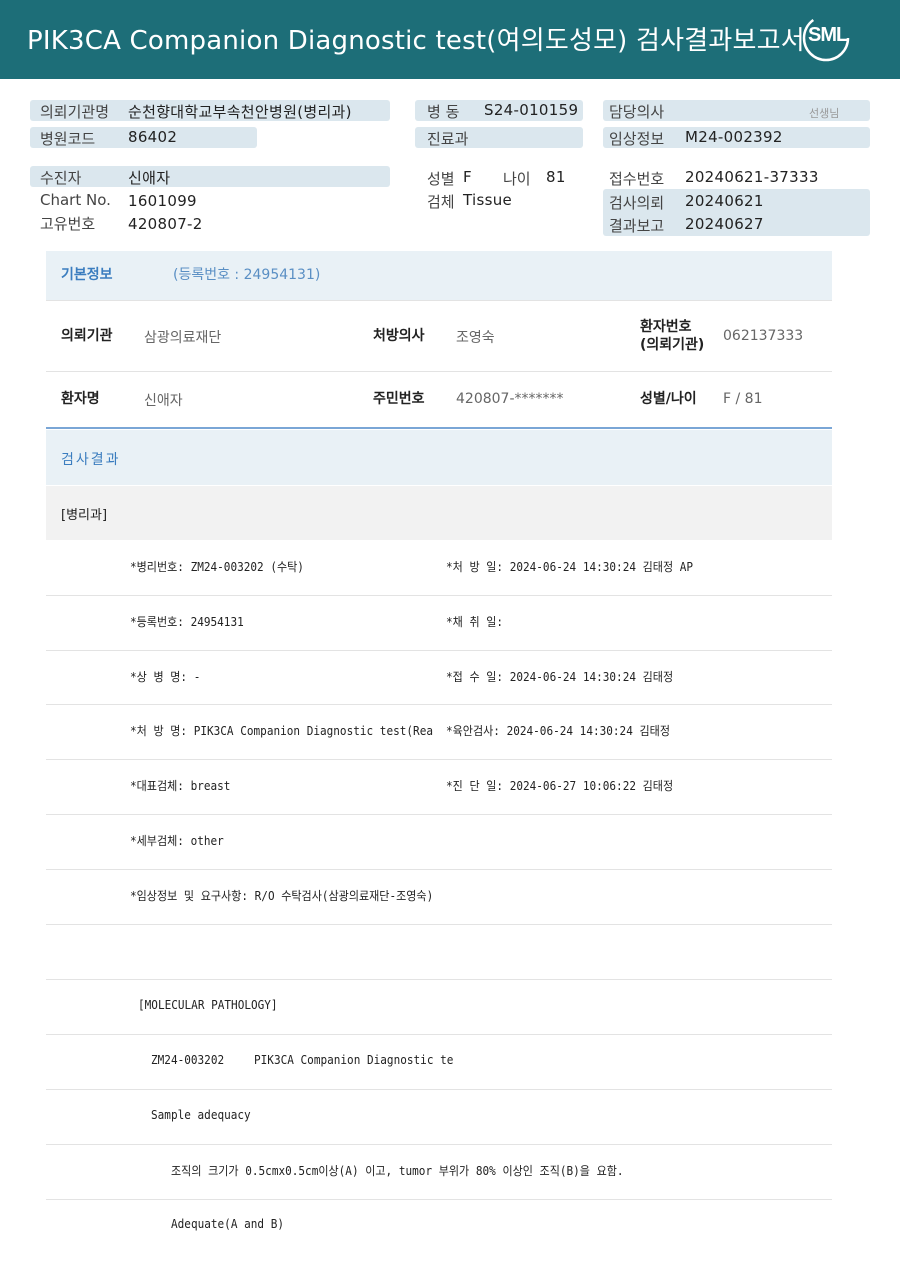 Image resolution: width=900 pixels, height=1271 pixels. Describe the element at coordinates (208, 1005) in the screenshot. I see `molecular-heading: [MOLECULAR PATHOLOGY]` at that location.